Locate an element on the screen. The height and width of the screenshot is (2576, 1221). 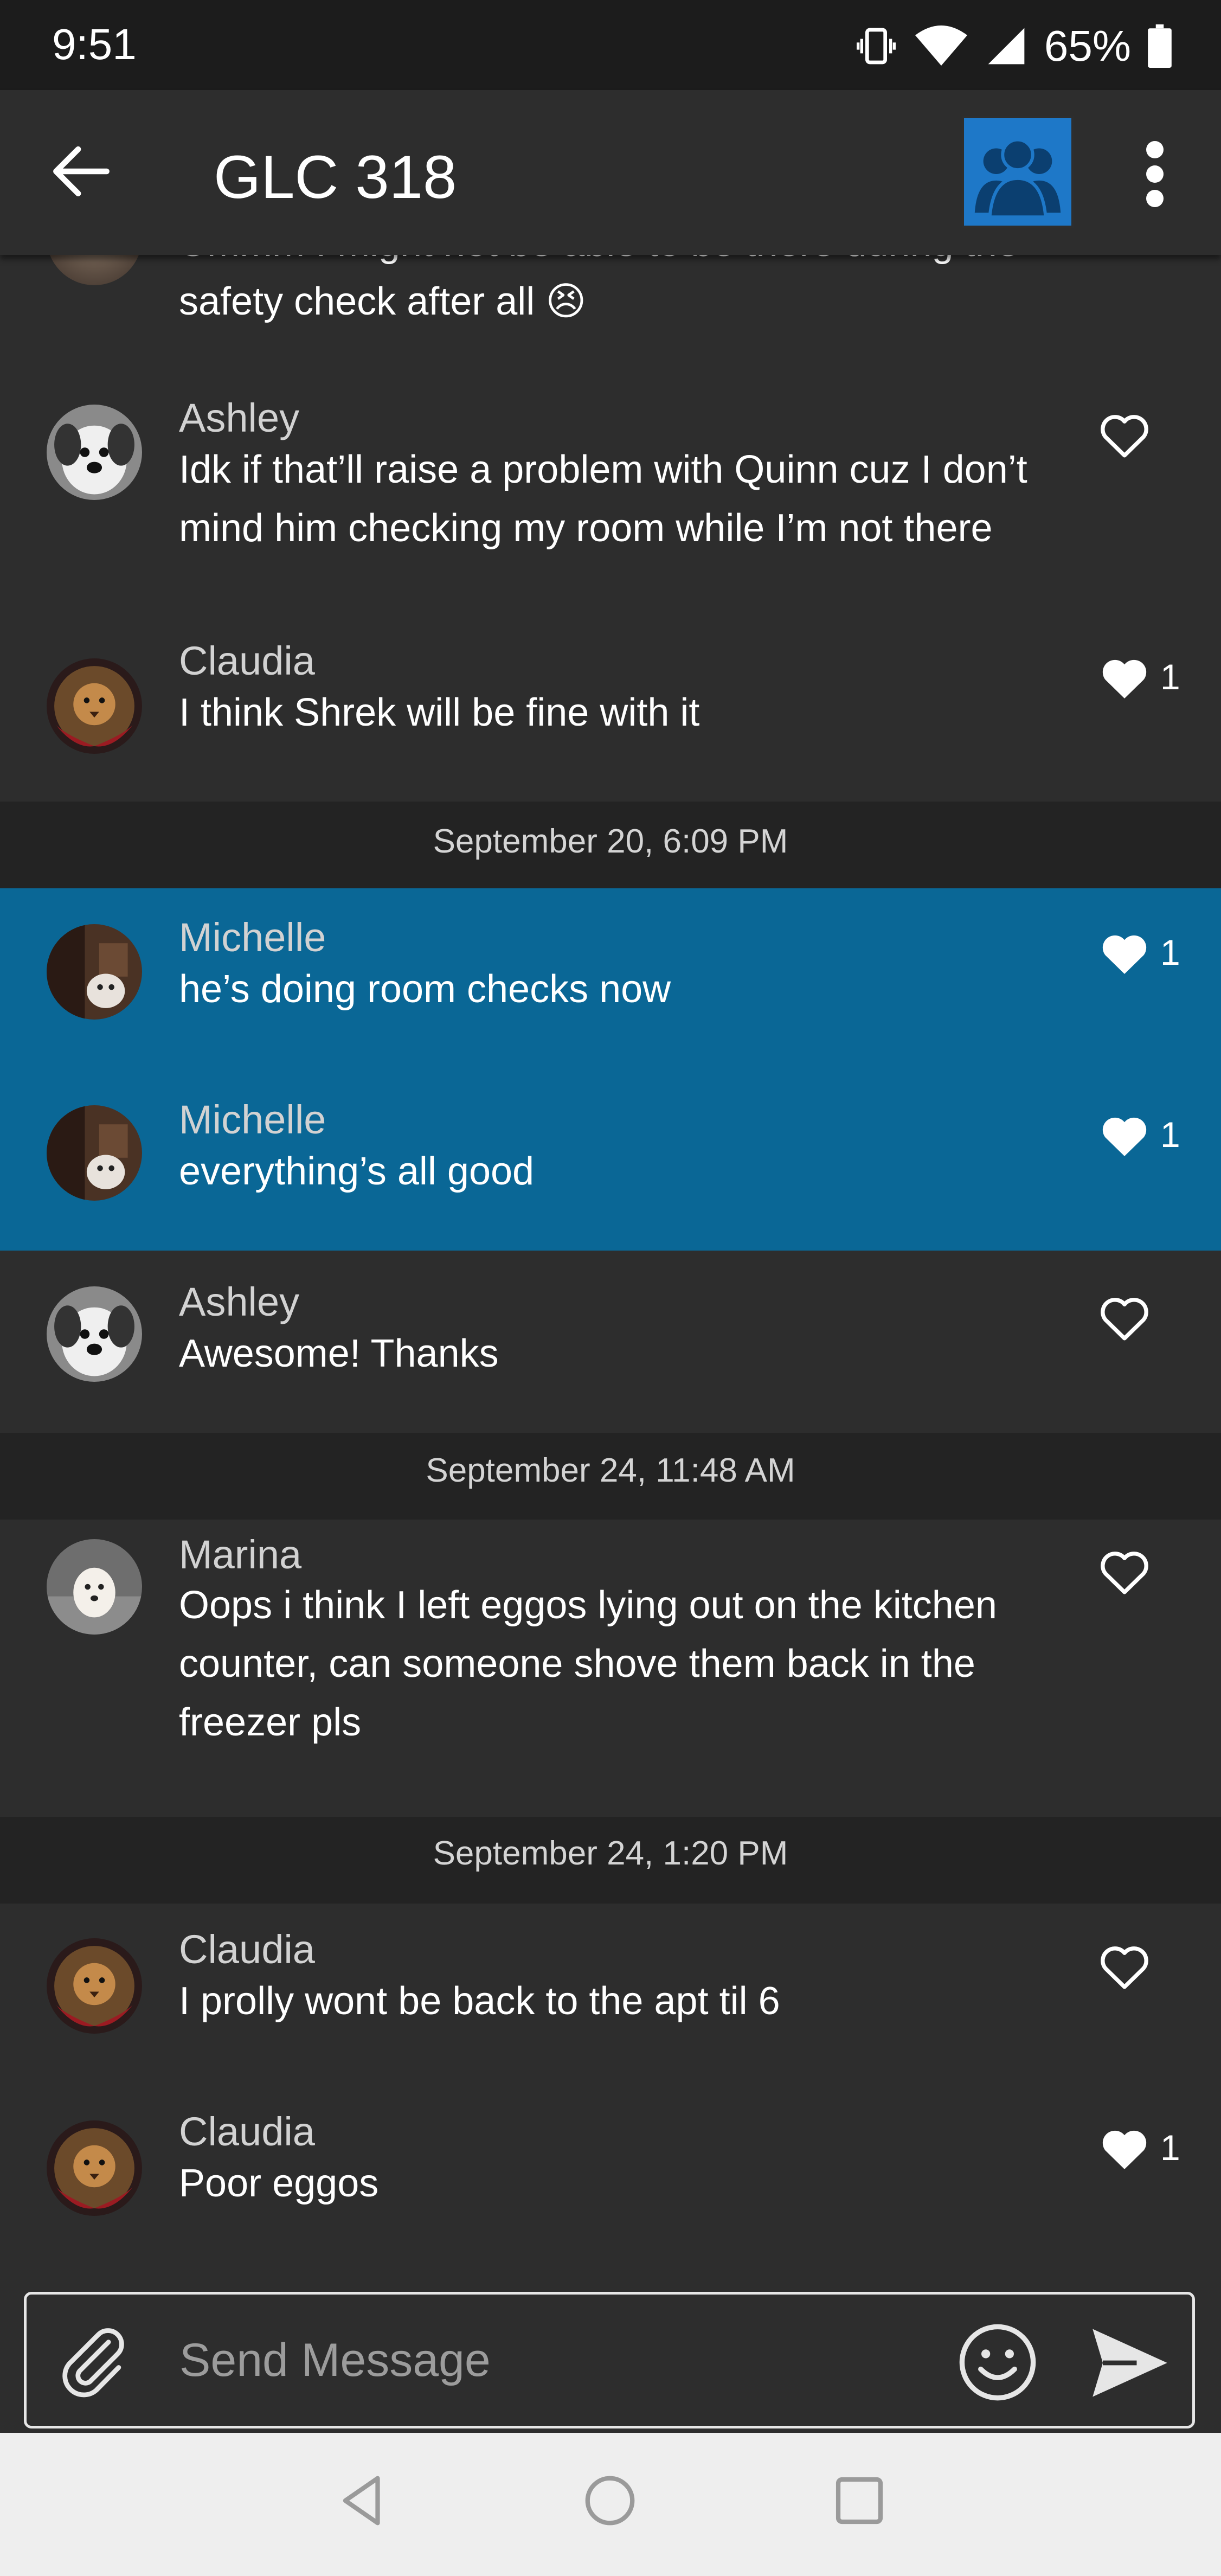
status-bar: 9:51 65% is located at coordinates (610, 45).